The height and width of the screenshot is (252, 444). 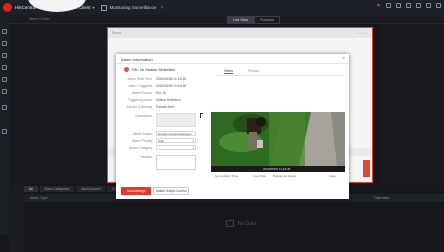 I want to click on empty-icon, so click(x=230, y=223).